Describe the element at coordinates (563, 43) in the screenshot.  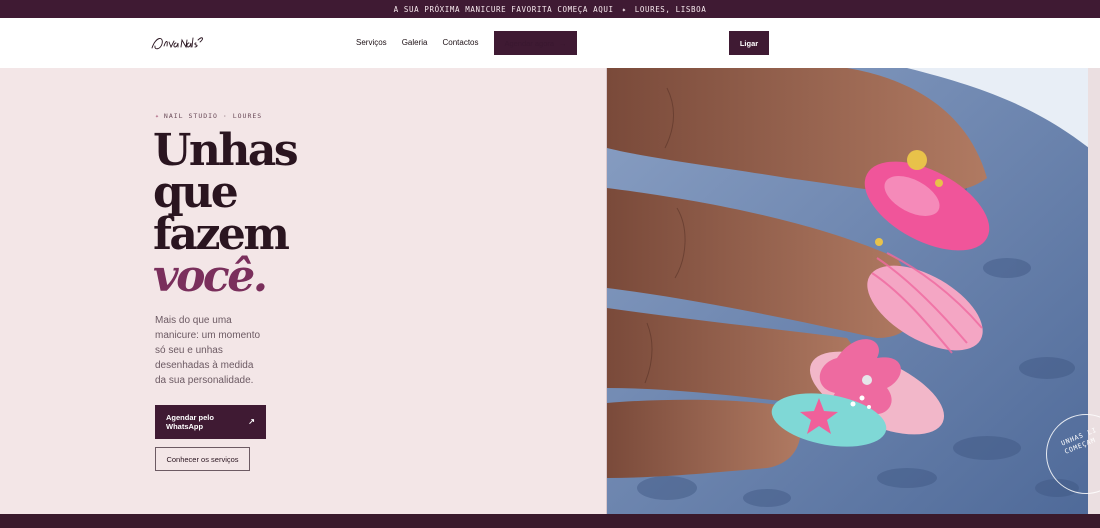
I see `arrow-right-icon: →` at that location.